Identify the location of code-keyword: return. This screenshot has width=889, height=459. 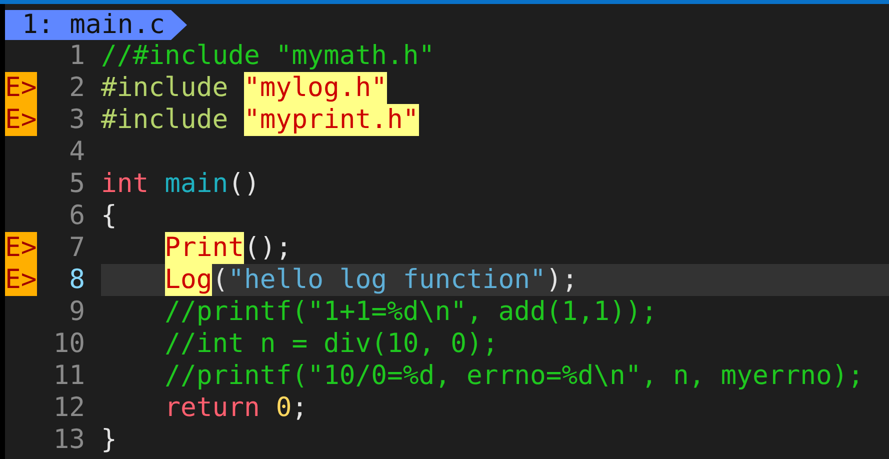
(212, 408).